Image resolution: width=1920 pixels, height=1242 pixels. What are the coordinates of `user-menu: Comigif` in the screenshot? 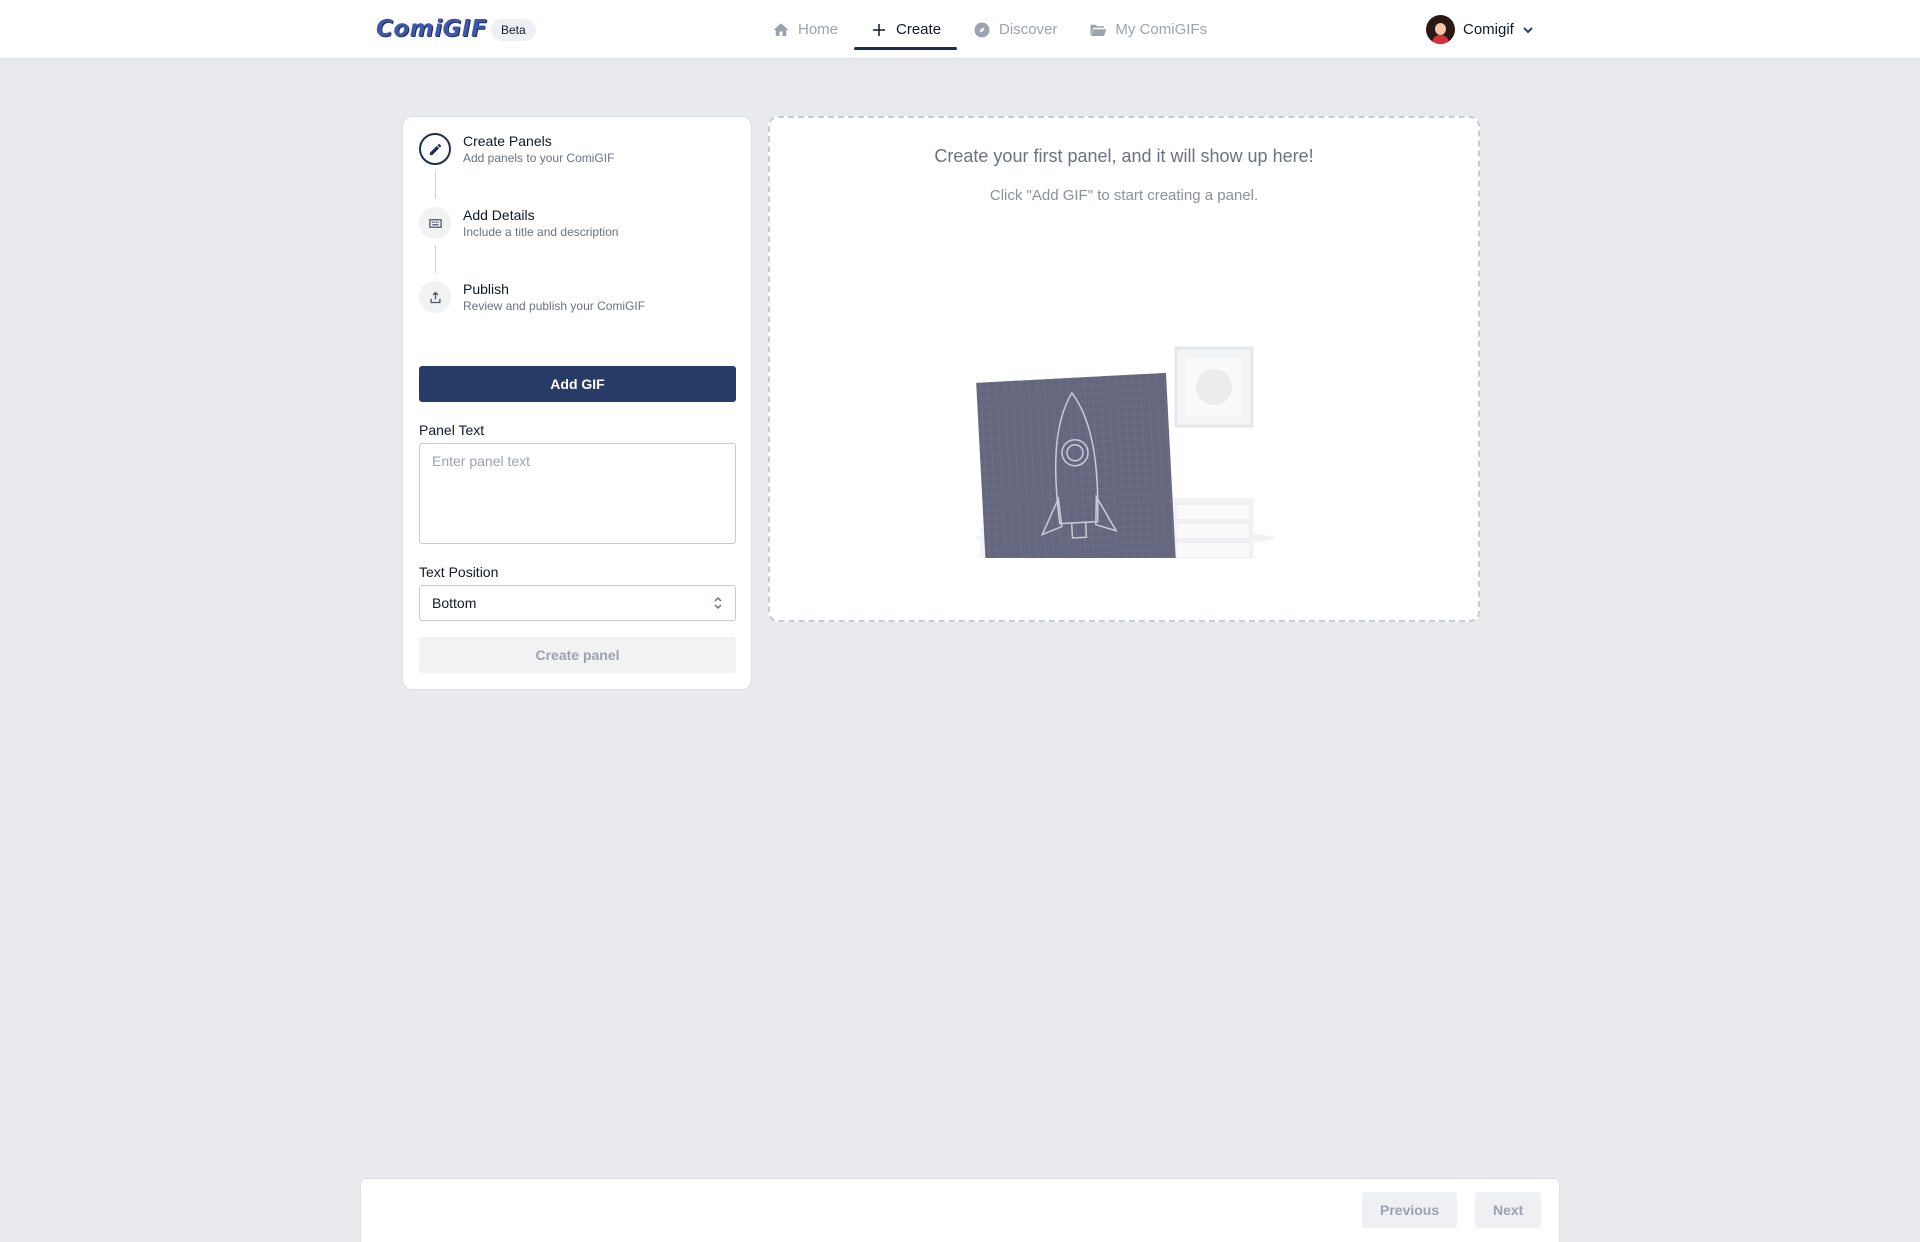 It's located at (1480, 29).